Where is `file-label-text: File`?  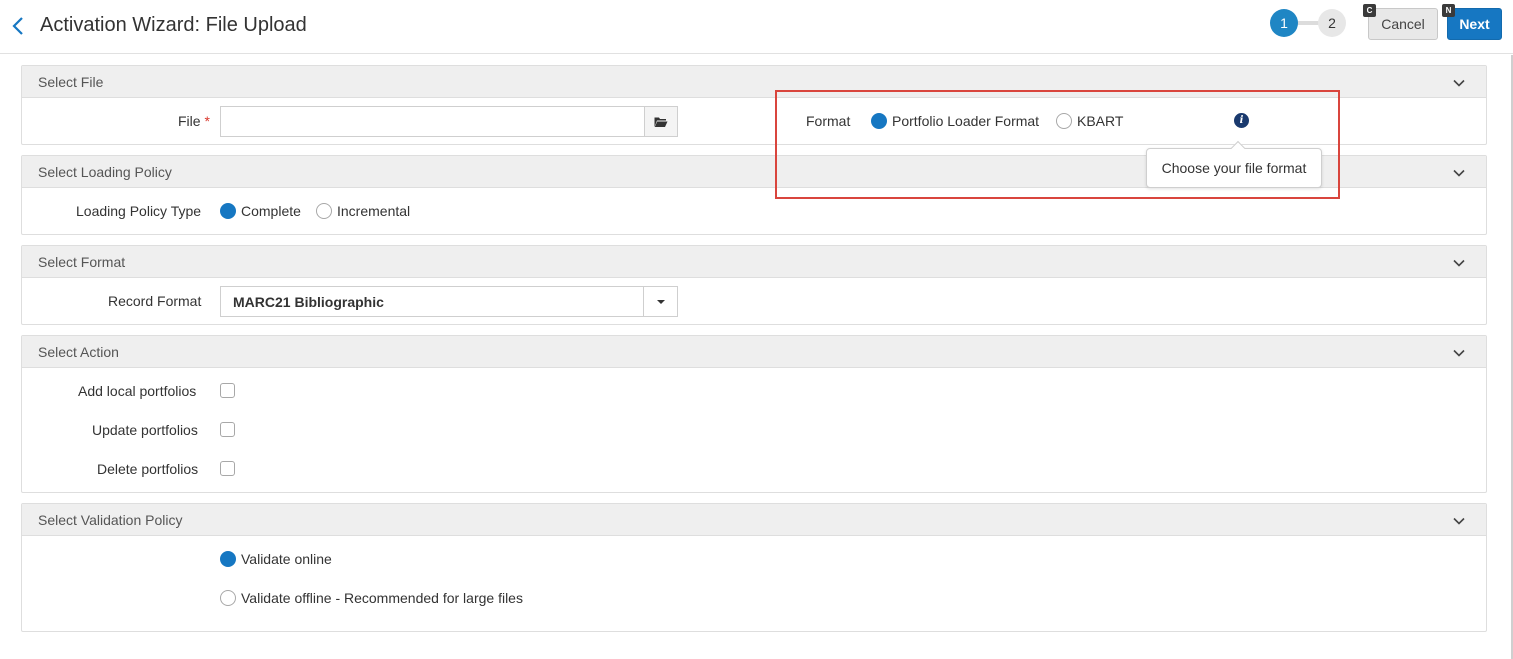 file-label-text: File is located at coordinates (189, 121).